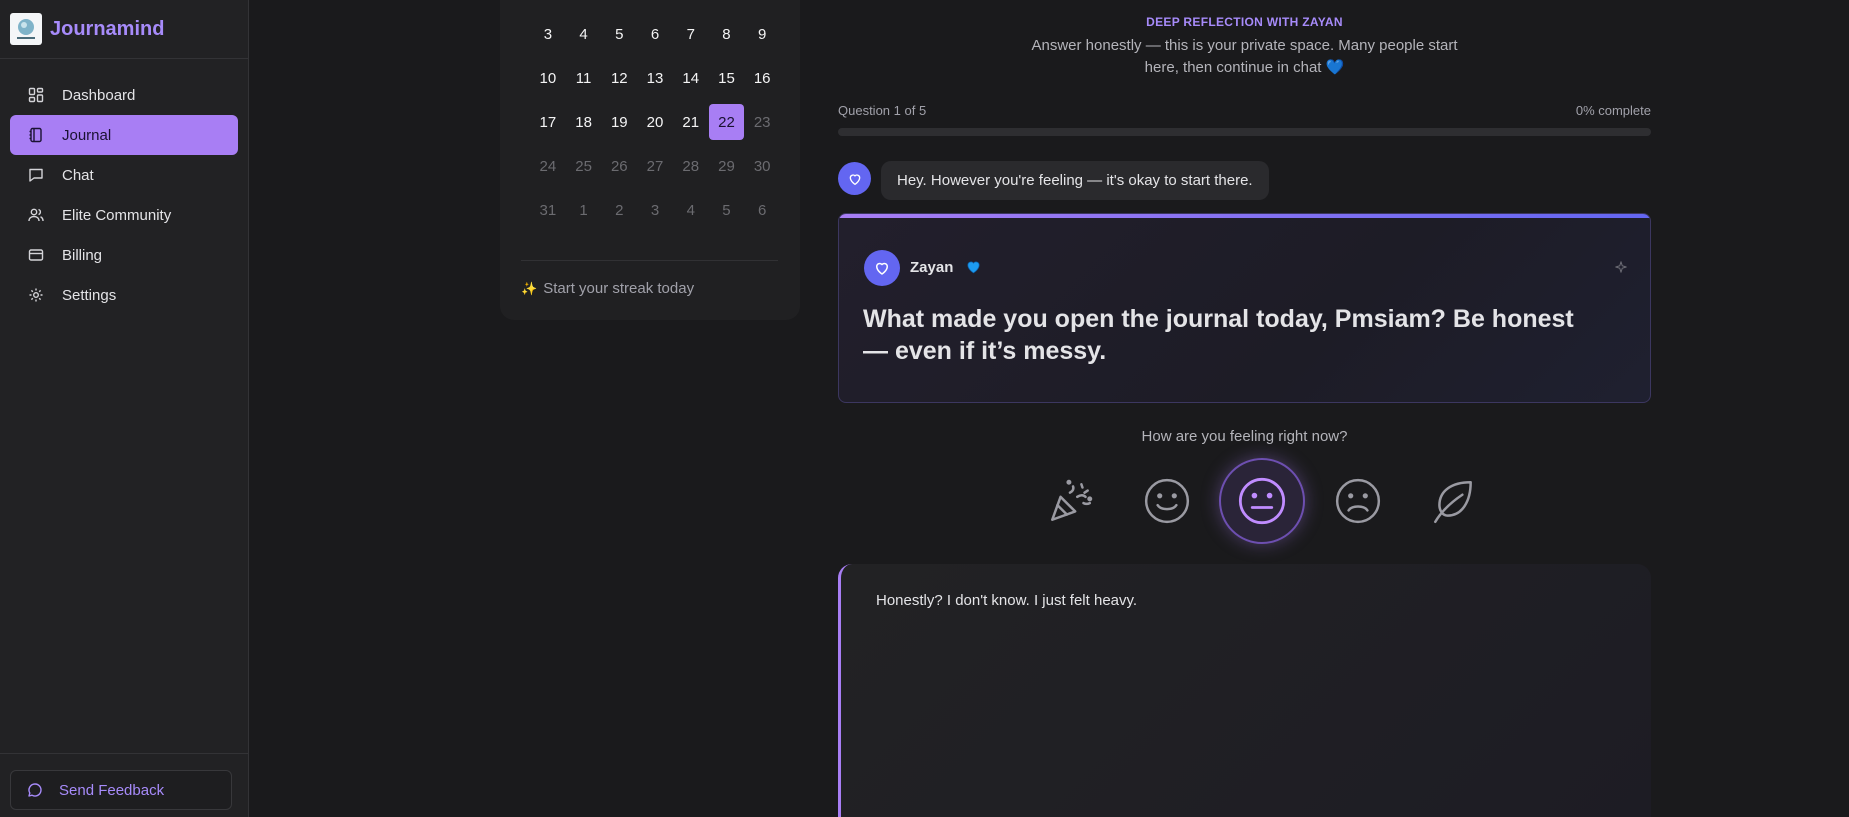  Describe the element at coordinates (117, 215) in the screenshot. I see `sidebar-item-label: Elite Community` at that location.